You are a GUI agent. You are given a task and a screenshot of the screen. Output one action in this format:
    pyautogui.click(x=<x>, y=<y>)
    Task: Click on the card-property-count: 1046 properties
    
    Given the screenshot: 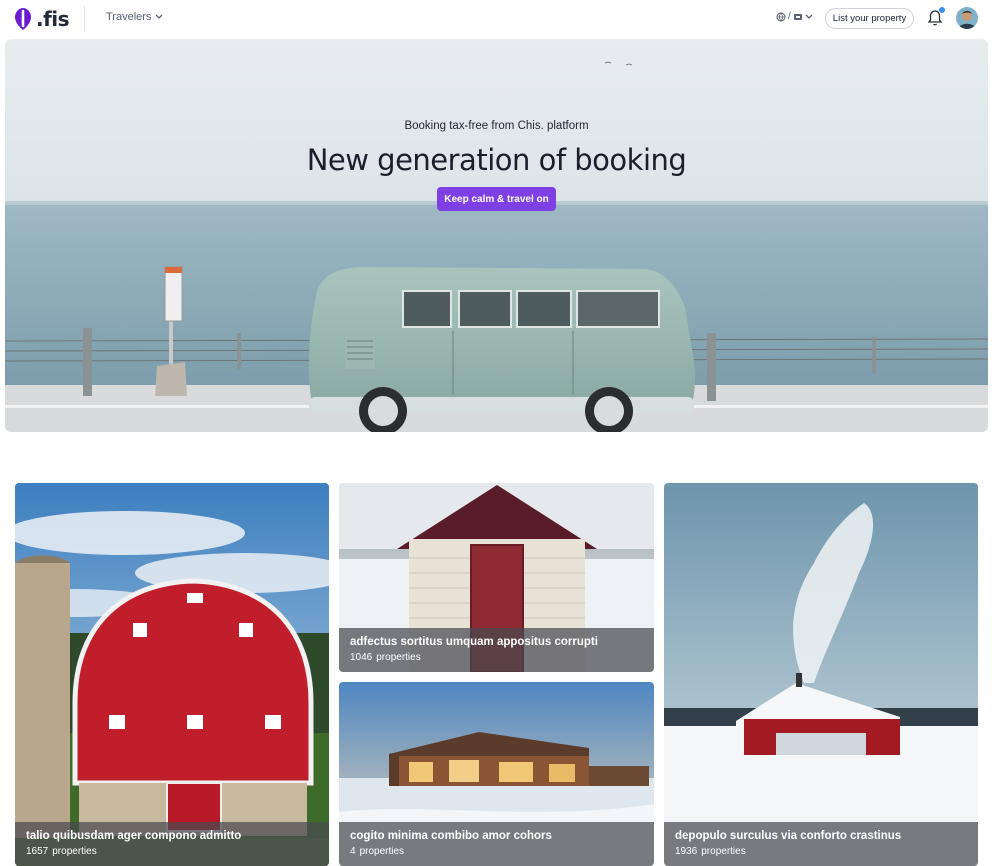 What is the action you would take?
    pyautogui.click(x=385, y=657)
    